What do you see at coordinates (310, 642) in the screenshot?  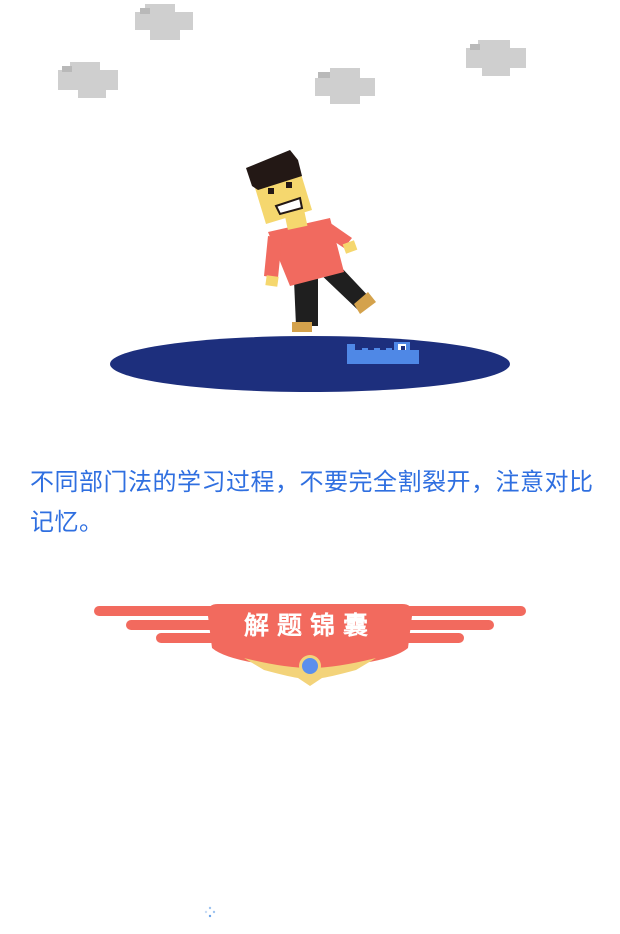 I see `section-badge: 解题锦囊` at bounding box center [310, 642].